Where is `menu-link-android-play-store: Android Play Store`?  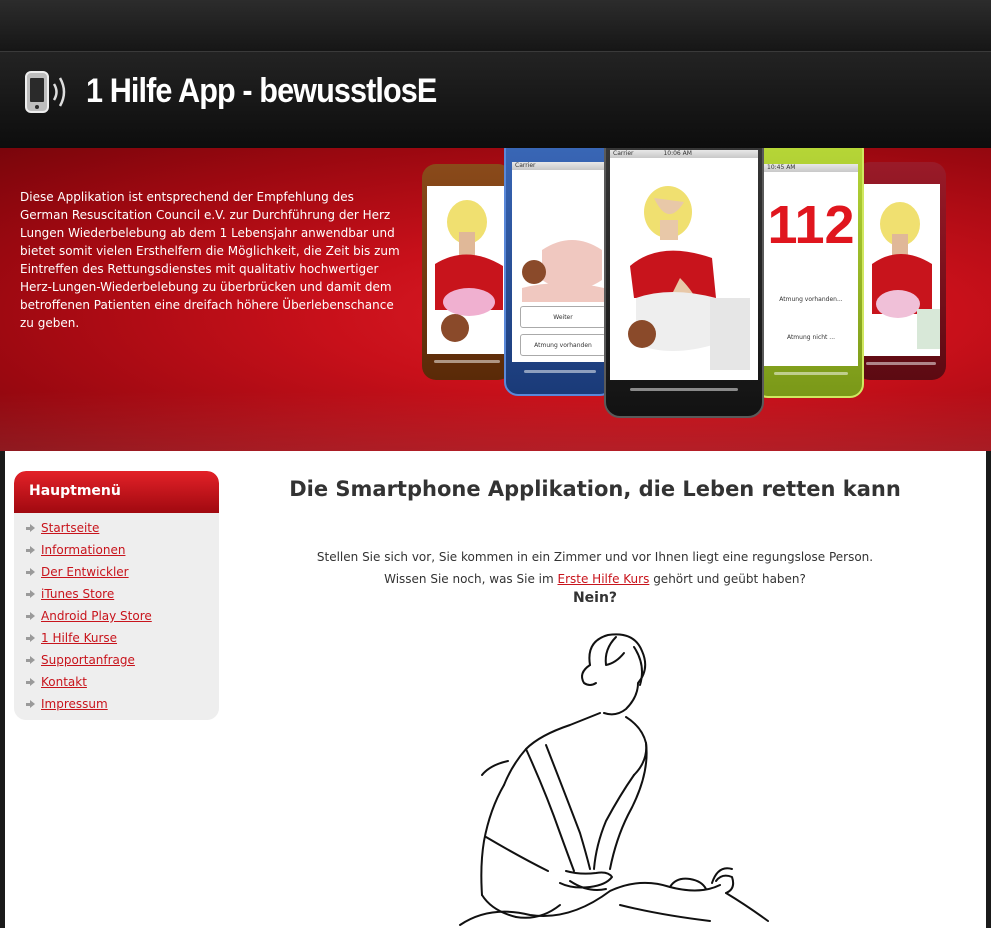 menu-link-android-play-store: Android Play Store is located at coordinates (96, 616).